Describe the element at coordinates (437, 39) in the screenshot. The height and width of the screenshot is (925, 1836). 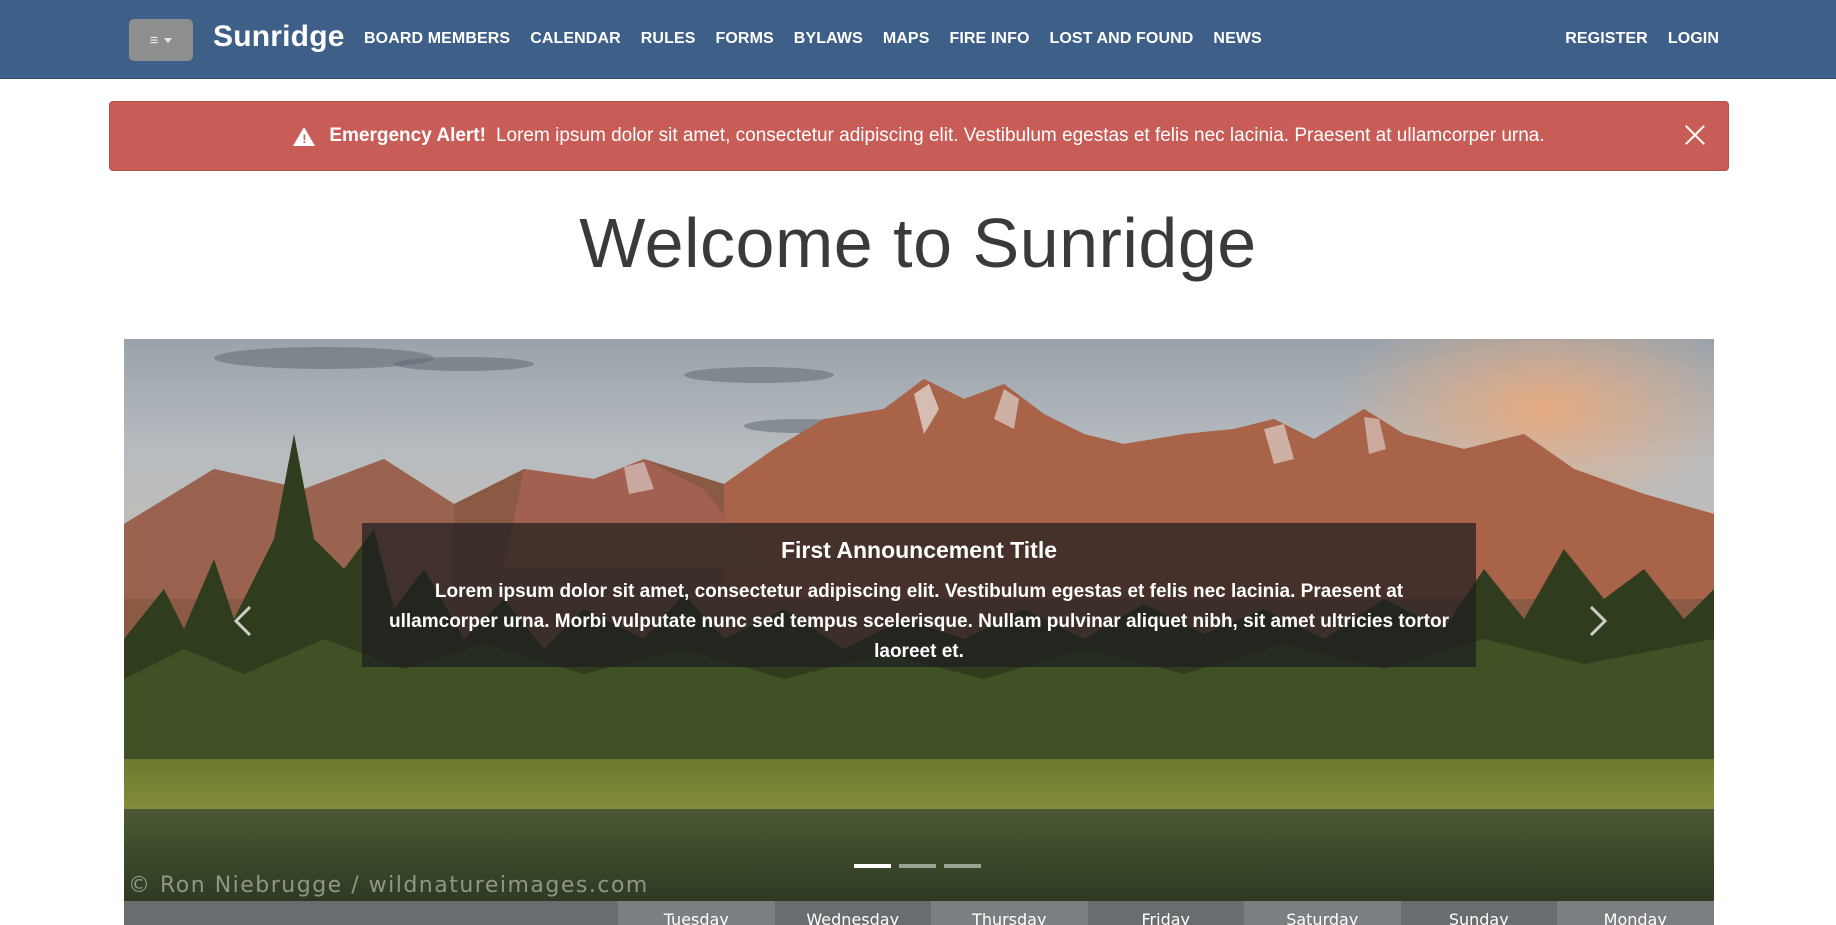
I see `nav-link-board-members: BOARD MEMBERS` at that location.